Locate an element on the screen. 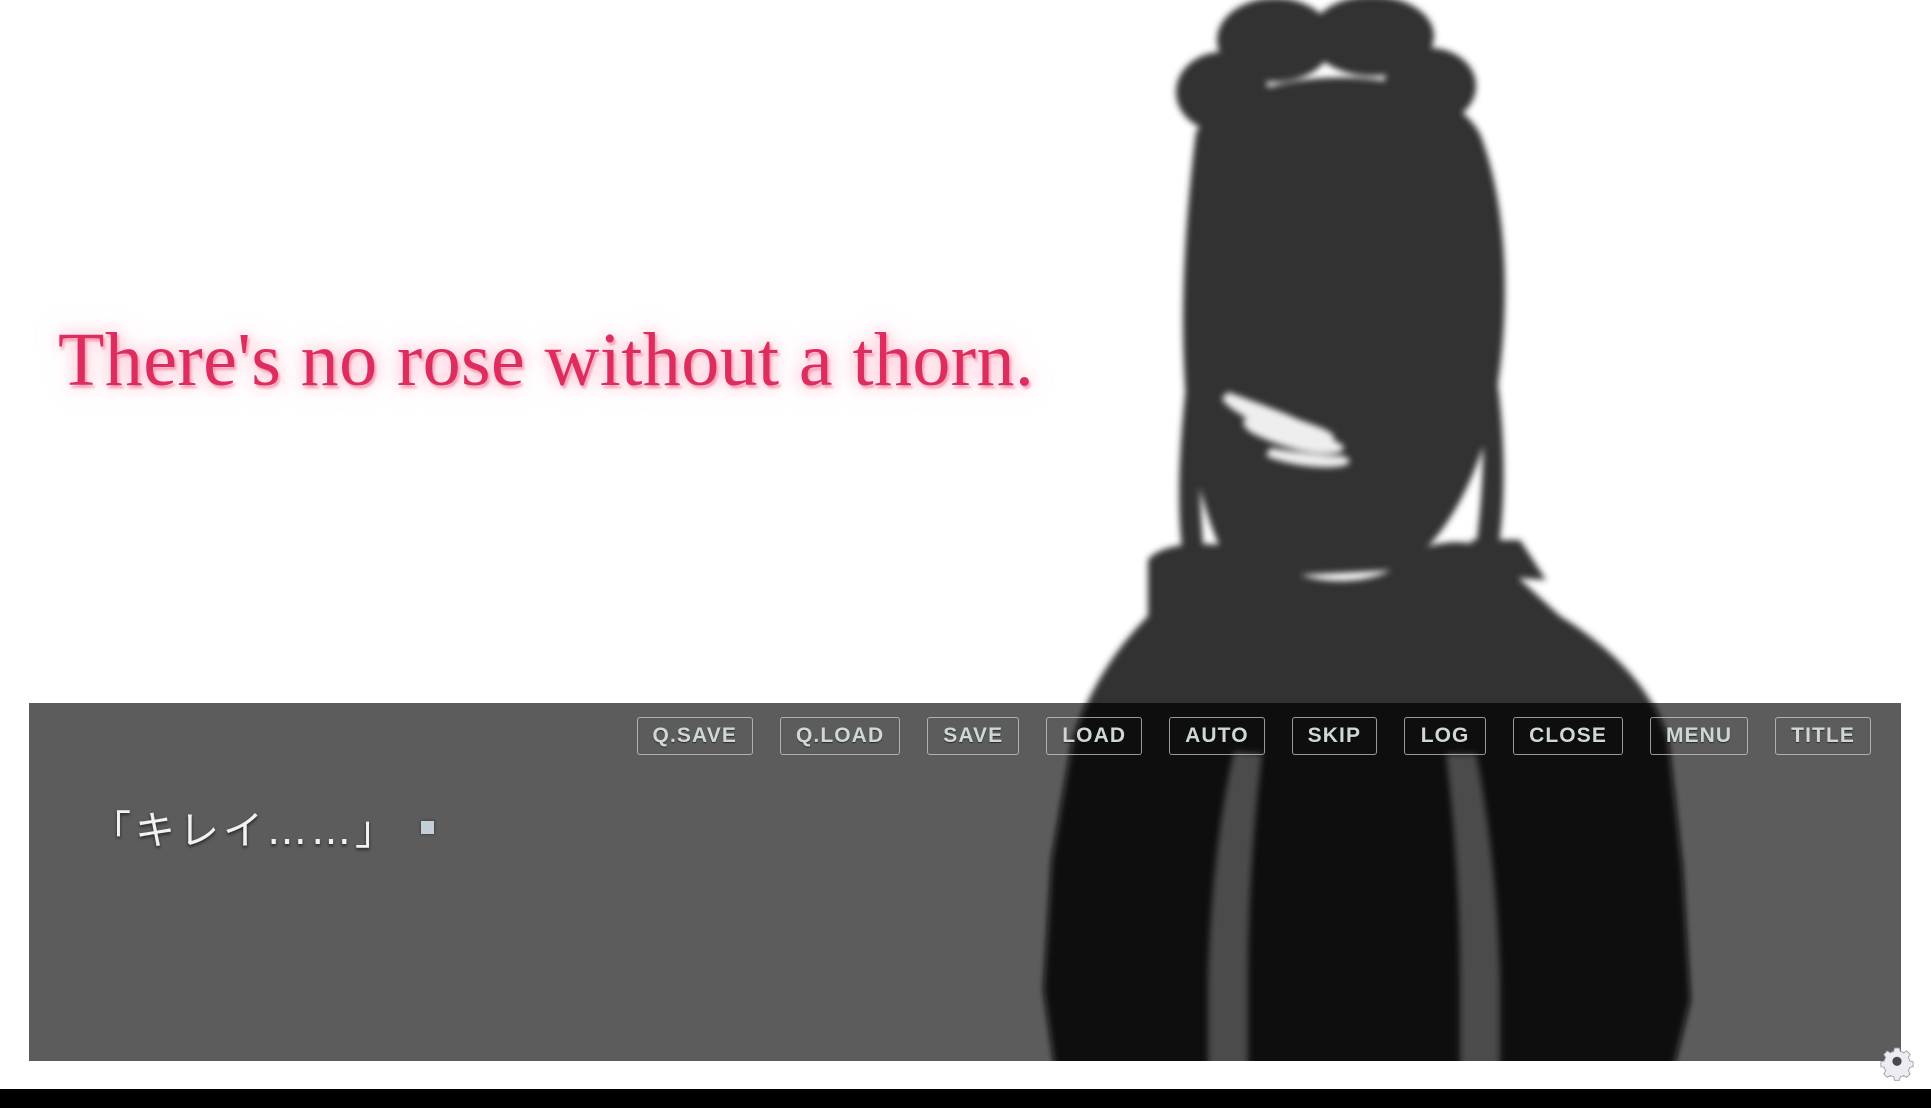 This screenshot has height=1108, width=1931. click-to-continue-icon is located at coordinates (427, 827).